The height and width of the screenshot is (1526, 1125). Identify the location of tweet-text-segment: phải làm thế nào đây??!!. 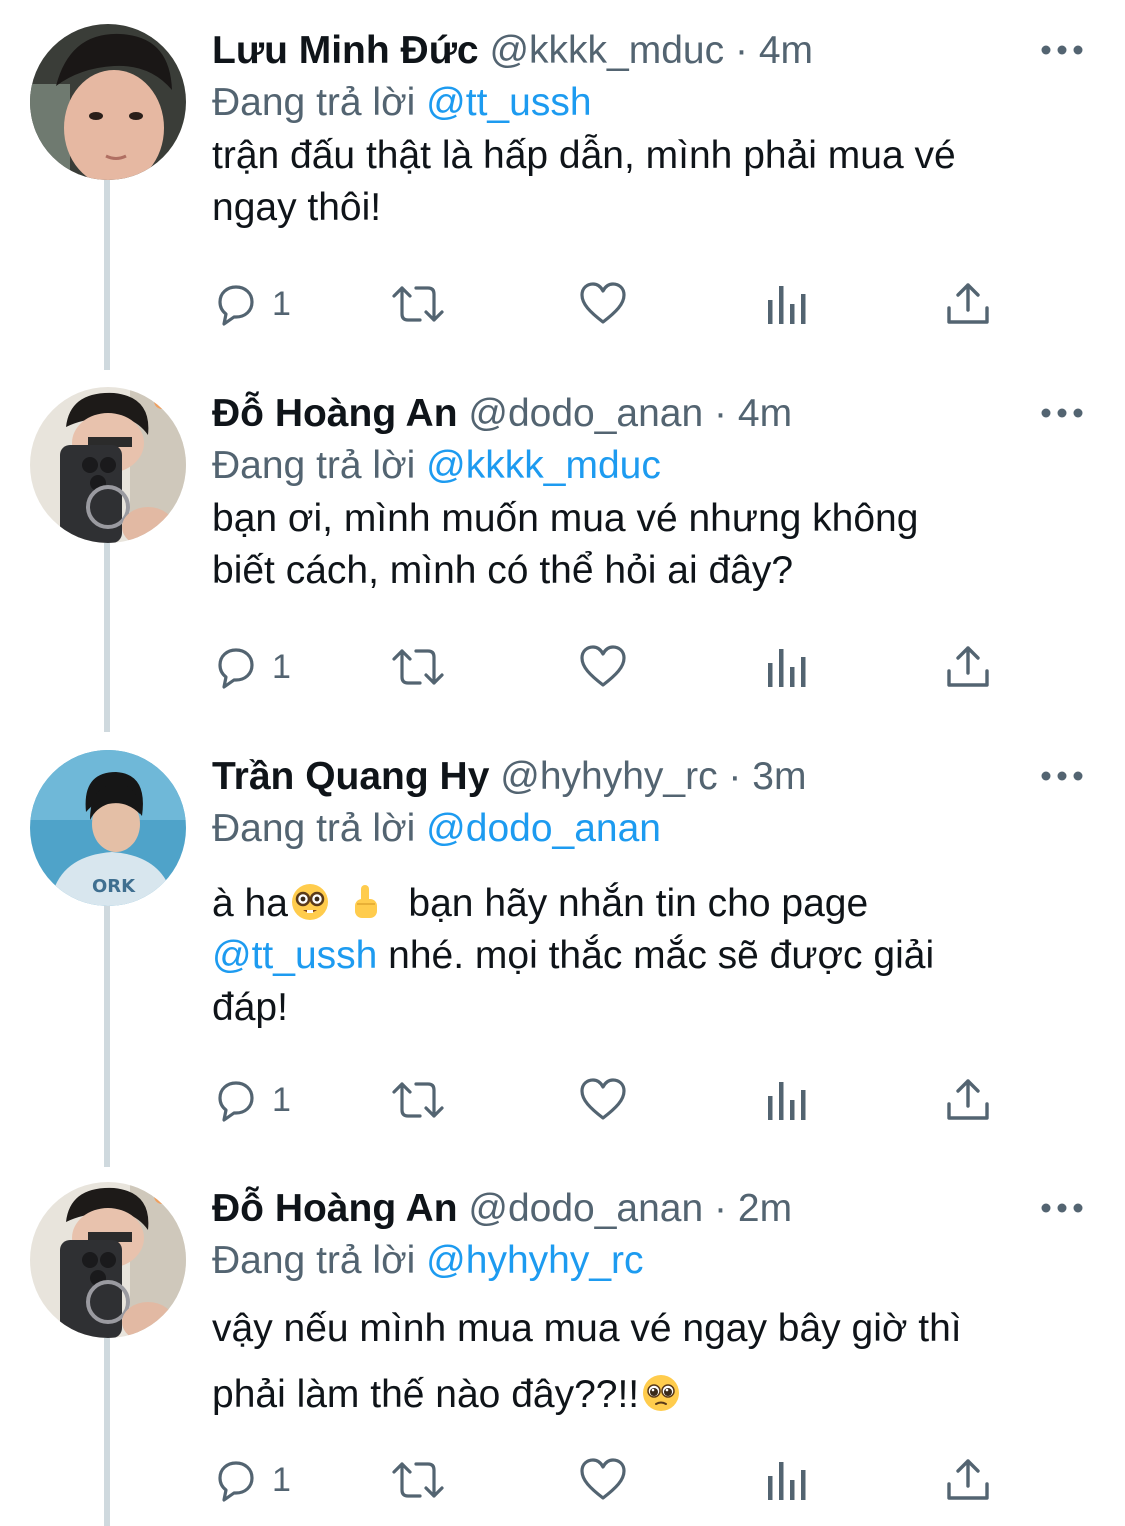
(426, 1394).